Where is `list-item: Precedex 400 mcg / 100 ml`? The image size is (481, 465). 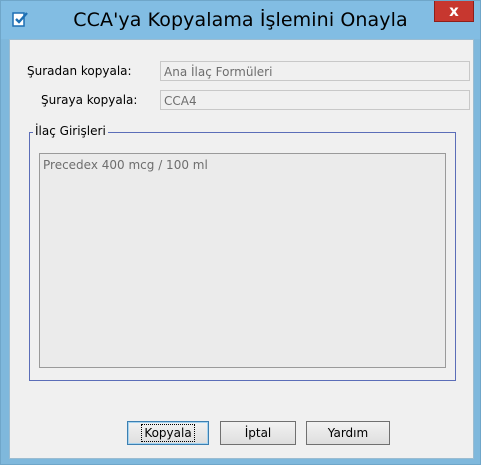
list-item: Precedex 400 mcg / 100 ml is located at coordinates (125, 165).